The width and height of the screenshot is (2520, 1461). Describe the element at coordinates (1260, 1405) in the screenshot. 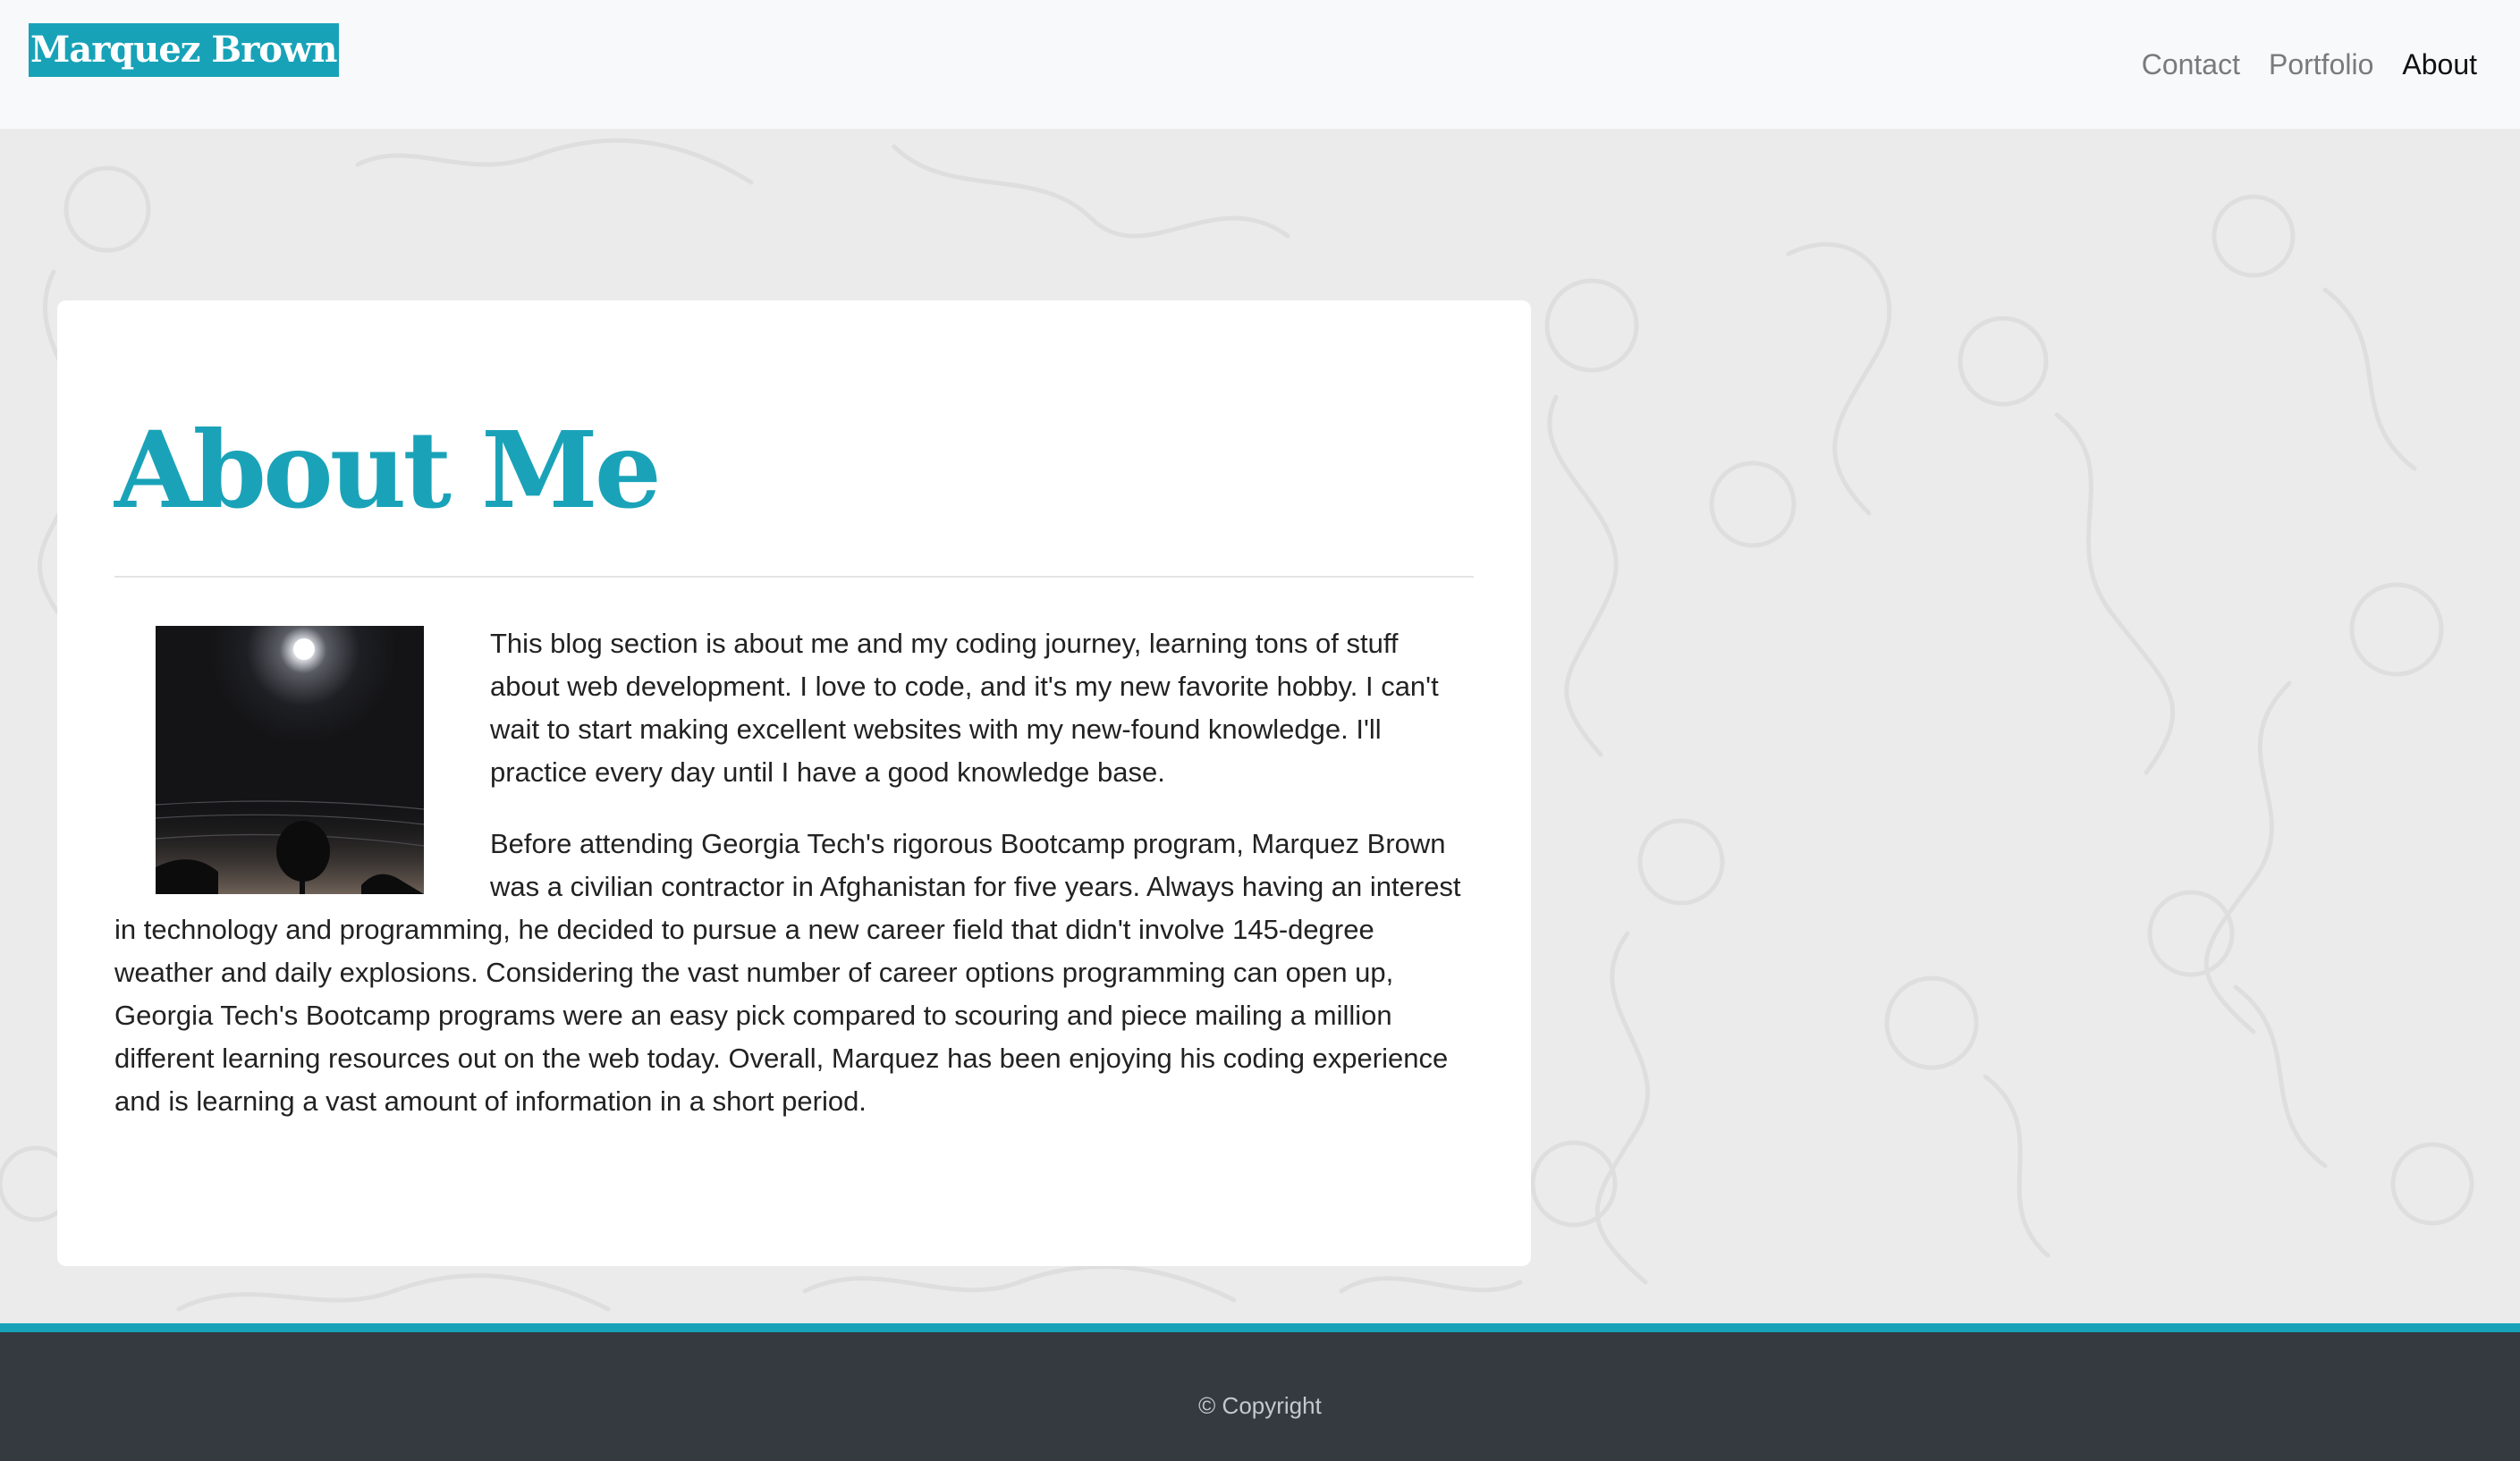

I see `copyright-text: © Copyright` at that location.